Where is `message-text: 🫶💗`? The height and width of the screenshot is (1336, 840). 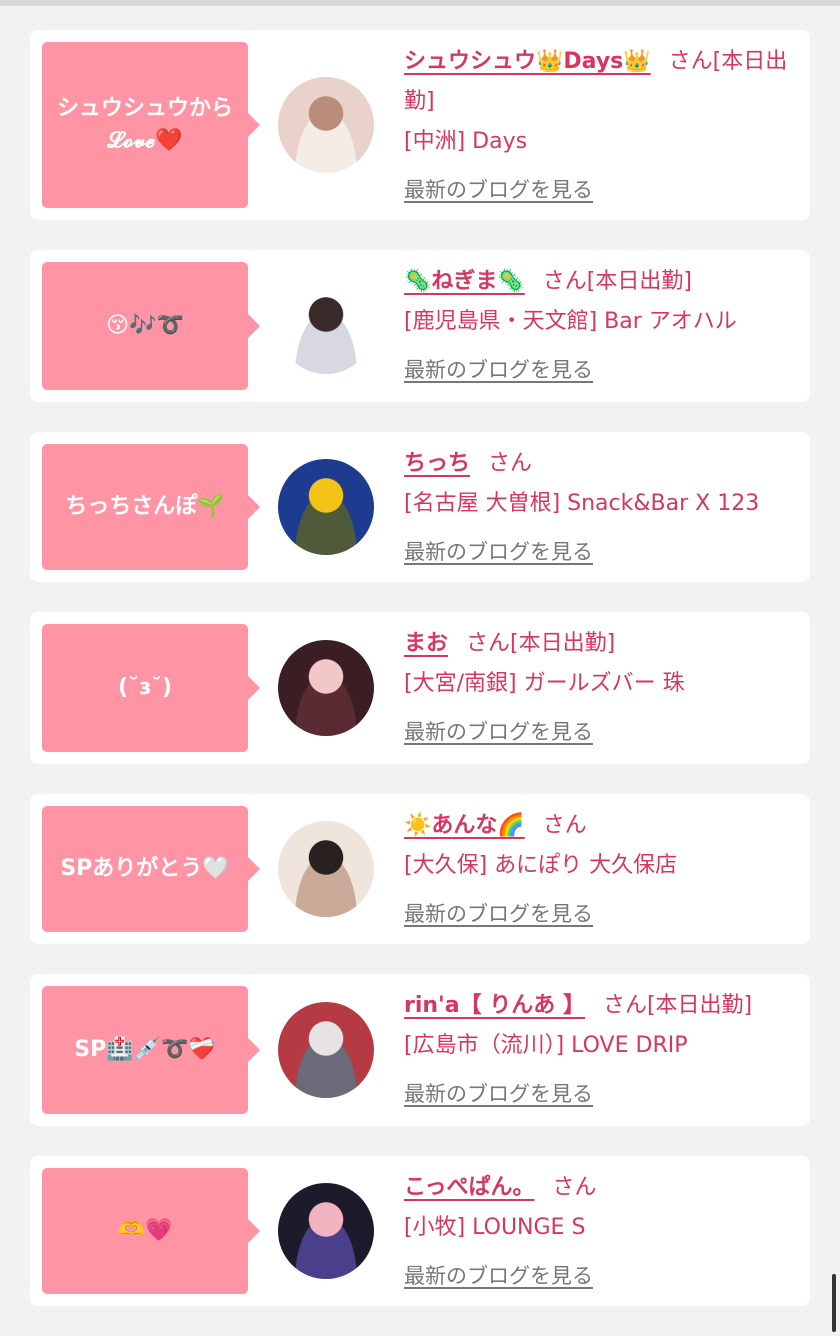 message-text: 🫶💗 is located at coordinates (145, 1230).